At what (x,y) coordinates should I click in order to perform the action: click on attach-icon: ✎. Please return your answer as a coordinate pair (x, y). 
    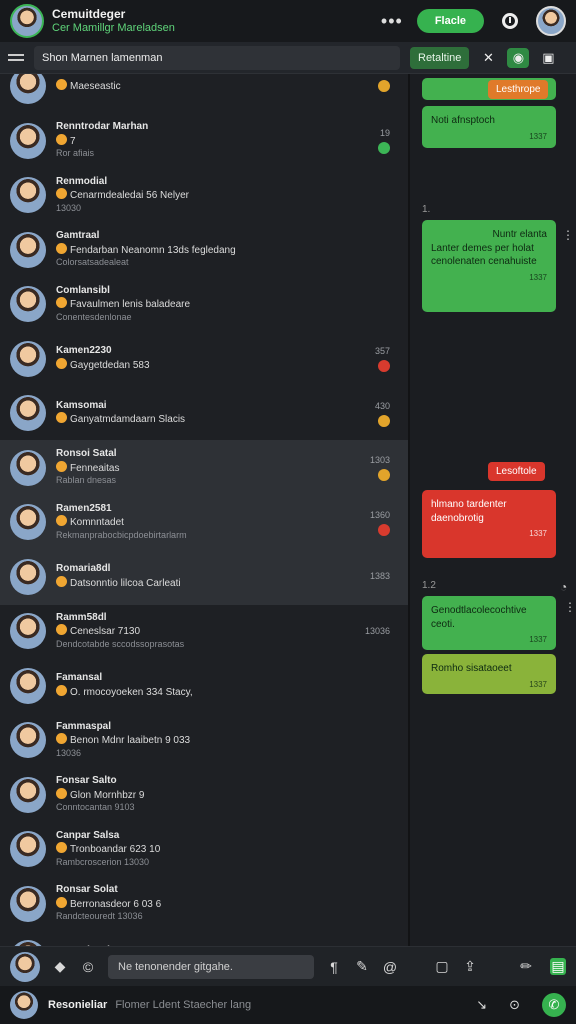
    Looking at the image, I should click on (362, 966).